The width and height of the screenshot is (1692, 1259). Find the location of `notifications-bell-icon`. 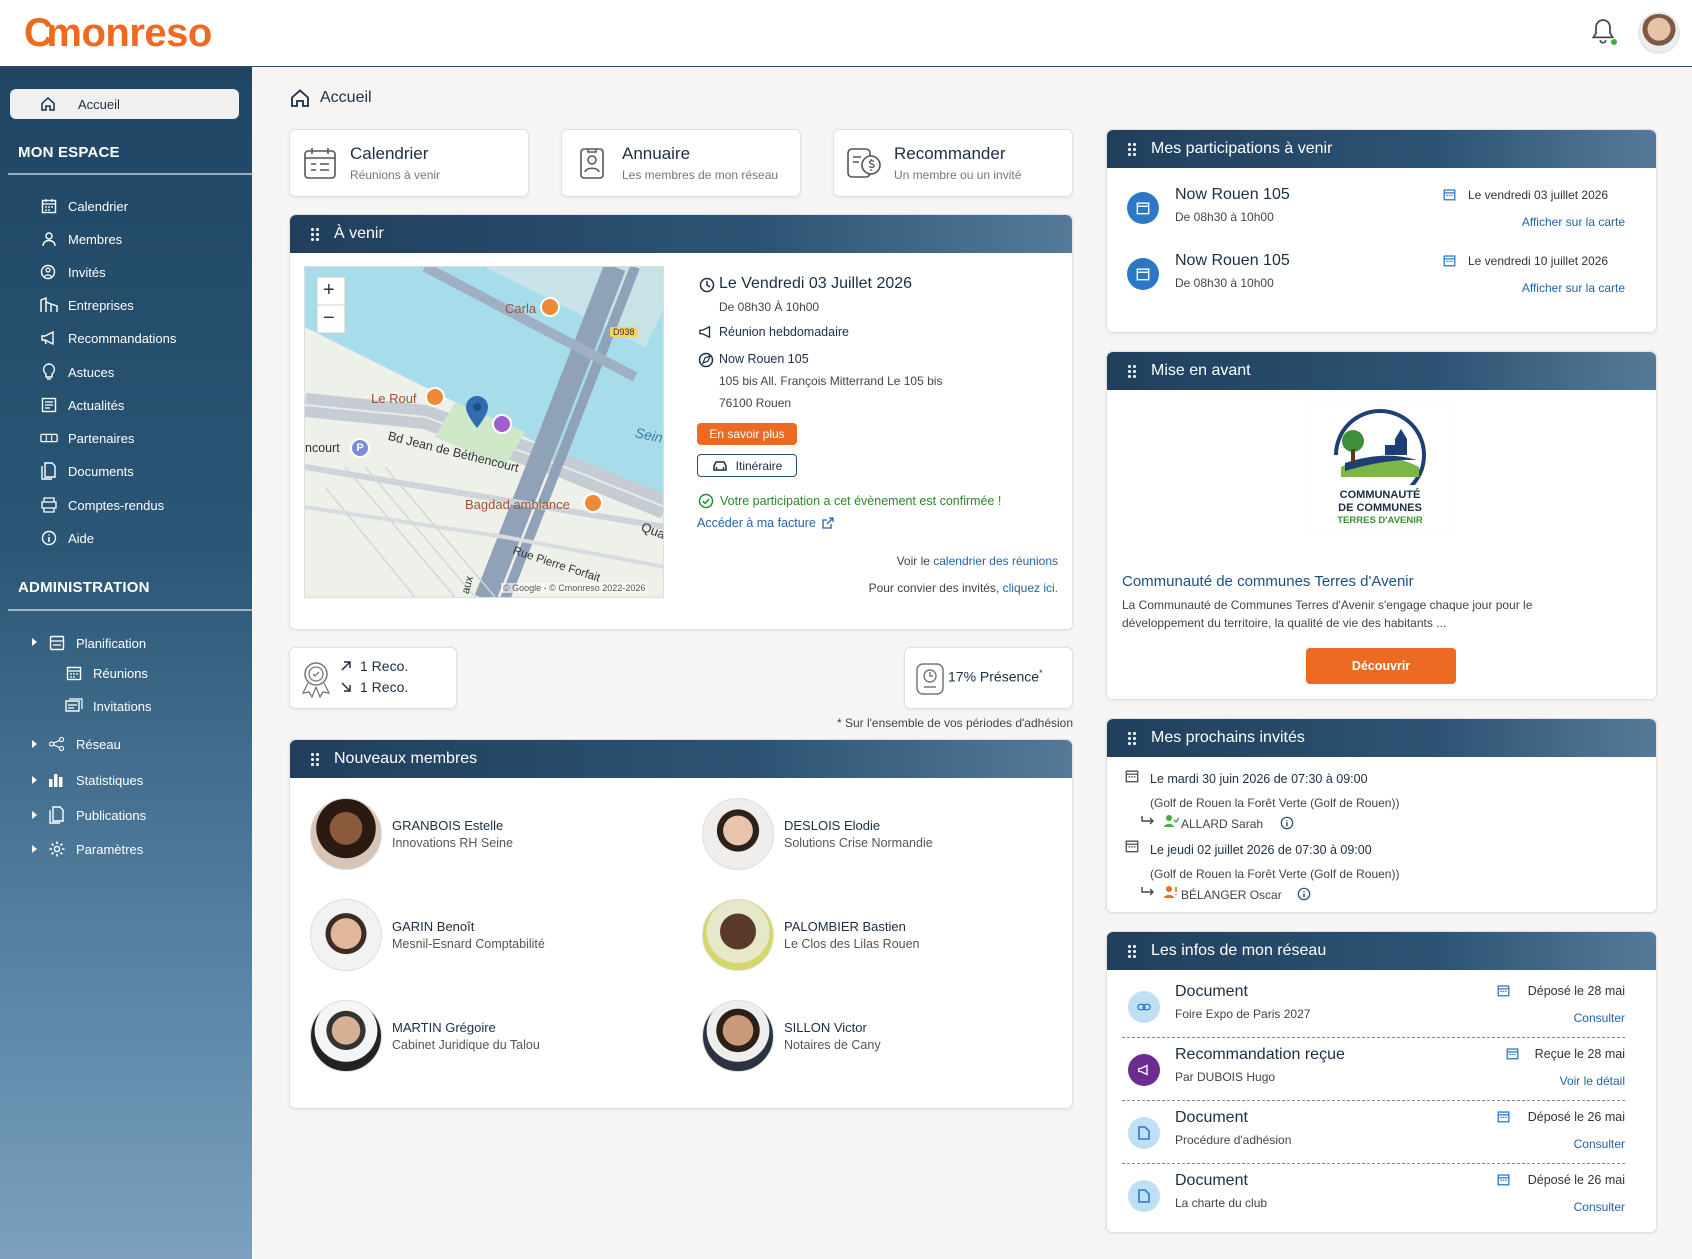

notifications-bell-icon is located at coordinates (1605, 33).